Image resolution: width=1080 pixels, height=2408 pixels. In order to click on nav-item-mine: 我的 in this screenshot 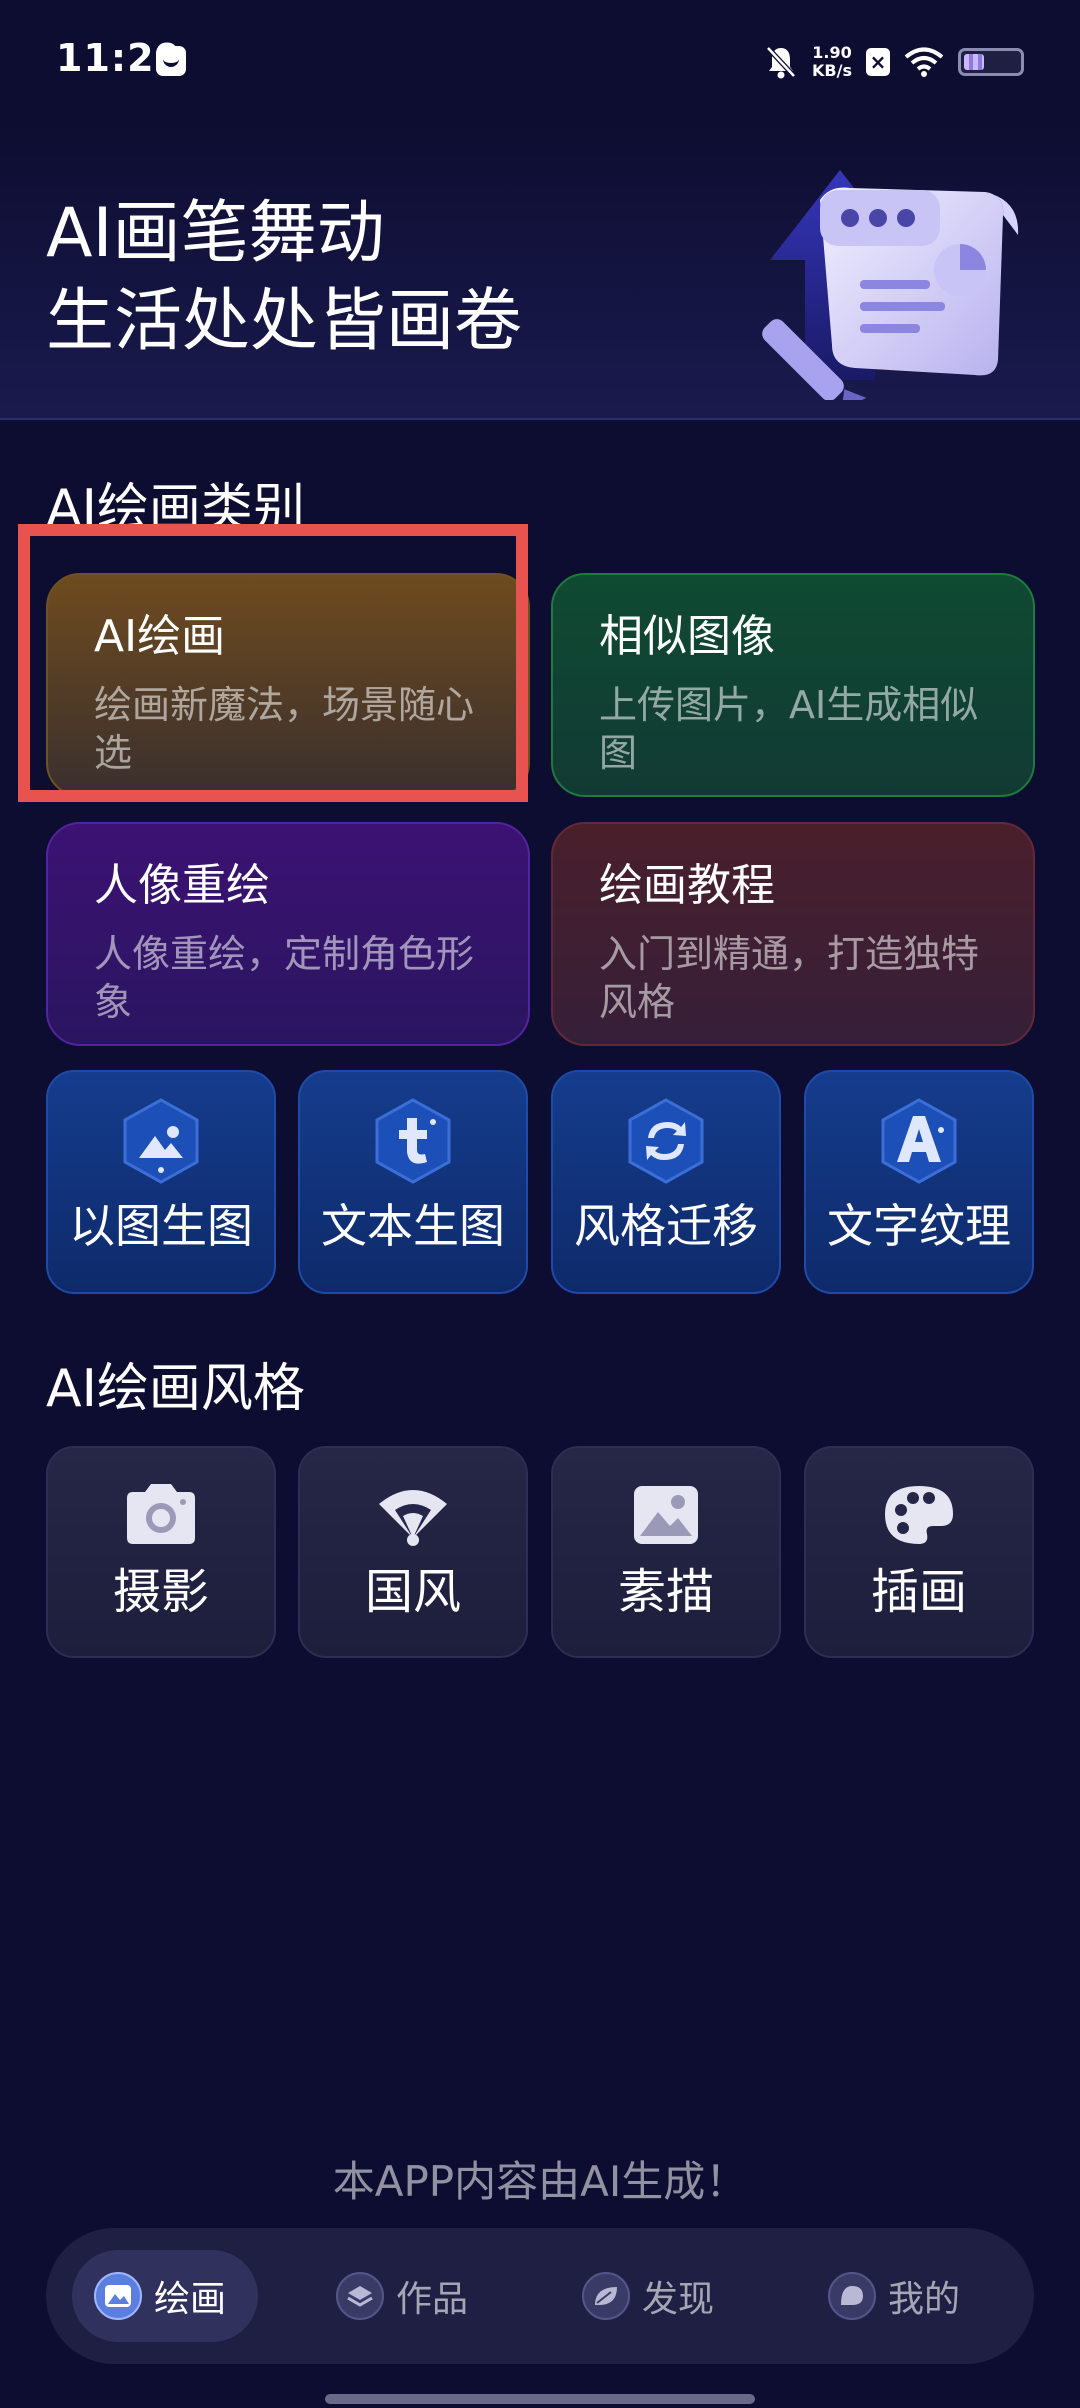, I will do `click(899, 2296)`.